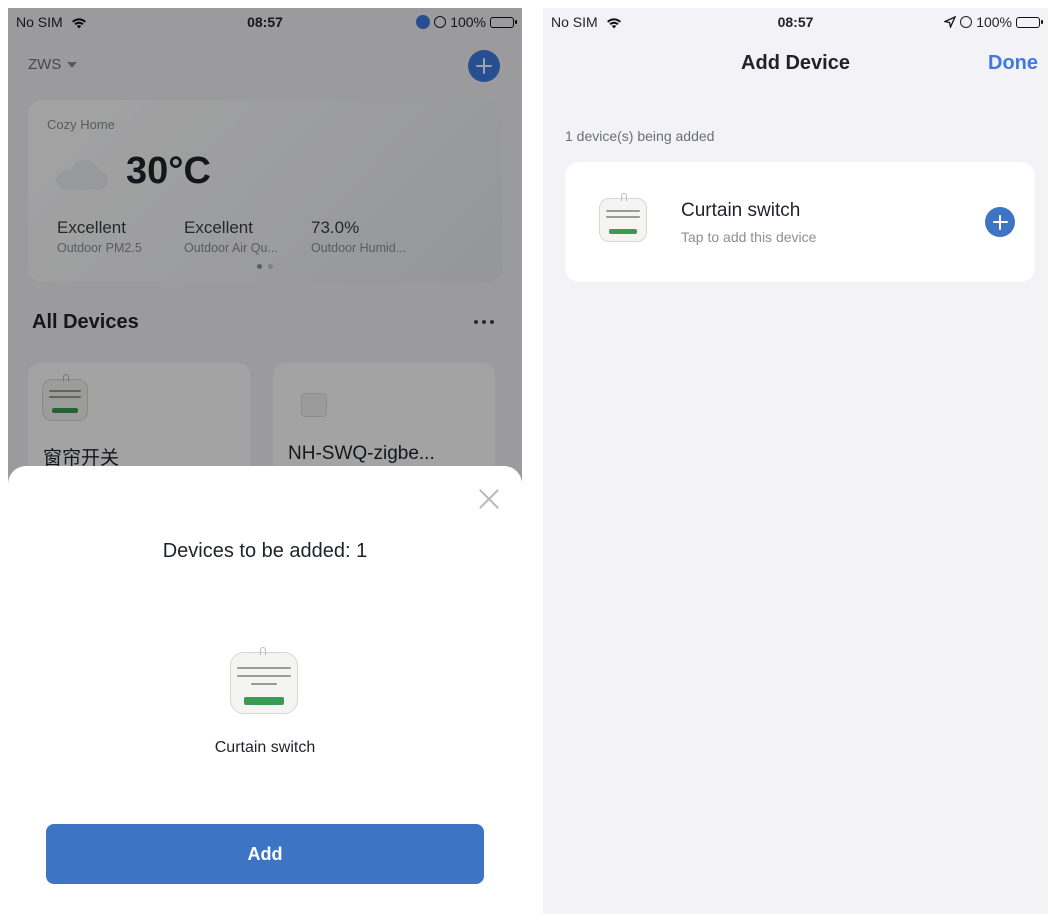 The image size is (1049, 916). What do you see at coordinates (749, 237) in the screenshot?
I see `device-subtitle: Tap to add this device` at bounding box center [749, 237].